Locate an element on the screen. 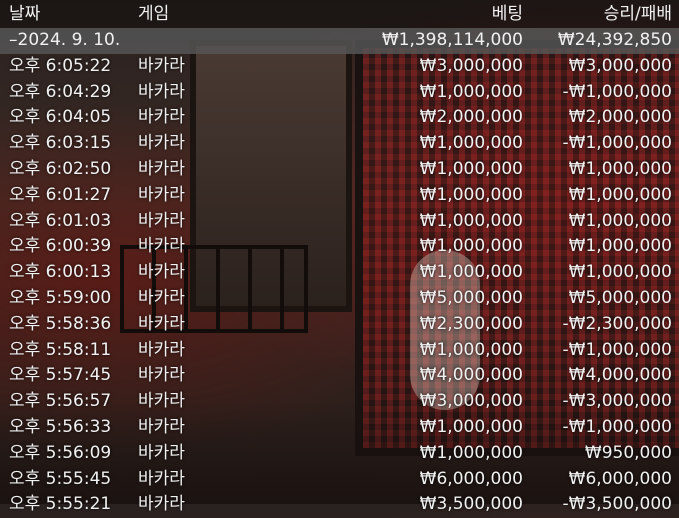  table-row: 오후 6:02:50 바카라 ₩1,000,000 ₩1,000,000 is located at coordinates (339, 170).